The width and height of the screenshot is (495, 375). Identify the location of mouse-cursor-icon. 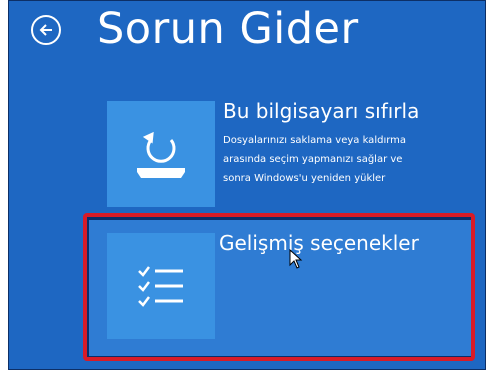
(296, 259).